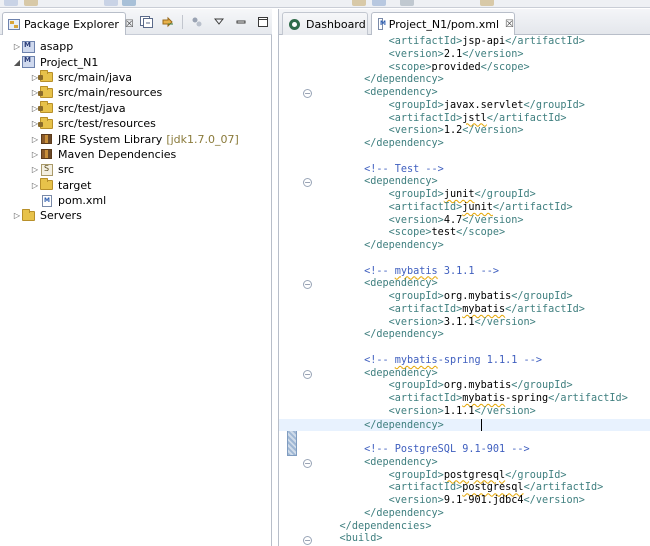 This screenshot has width=650, height=546. Describe the element at coordinates (219, 22) in the screenshot. I see `view-menu-icon` at that location.